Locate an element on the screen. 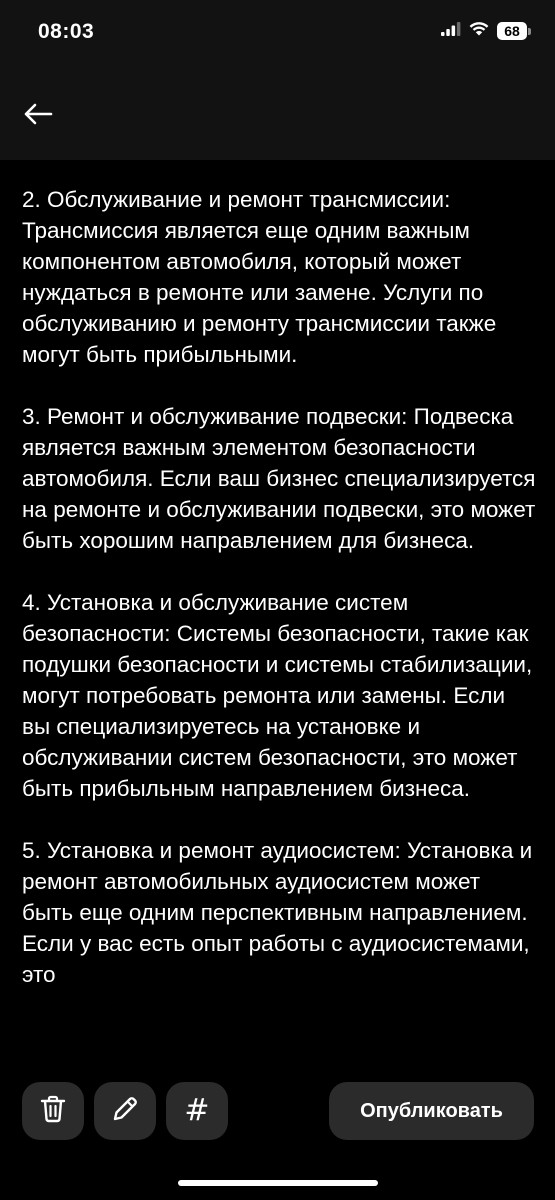 Image resolution: width=555 pixels, height=1200 pixels. home-indicator is located at coordinates (278, 1183).